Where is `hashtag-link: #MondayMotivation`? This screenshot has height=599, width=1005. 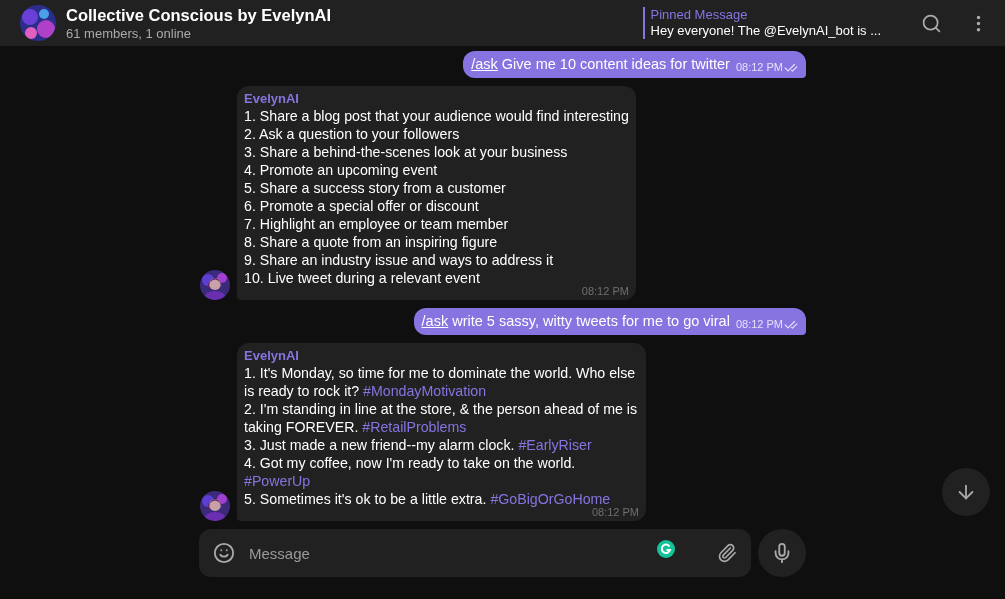
hashtag-link: #MondayMotivation is located at coordinates (425, 391).